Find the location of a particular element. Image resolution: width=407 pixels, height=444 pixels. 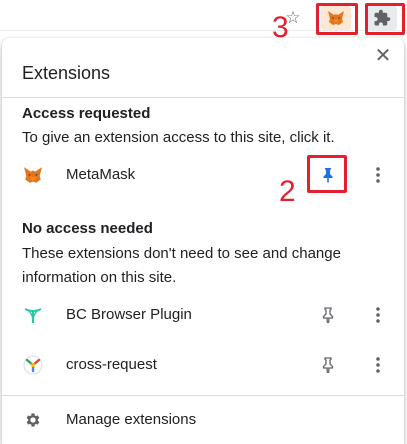

section-title-access-requested: Access requested is located at coordinates (86, 113).